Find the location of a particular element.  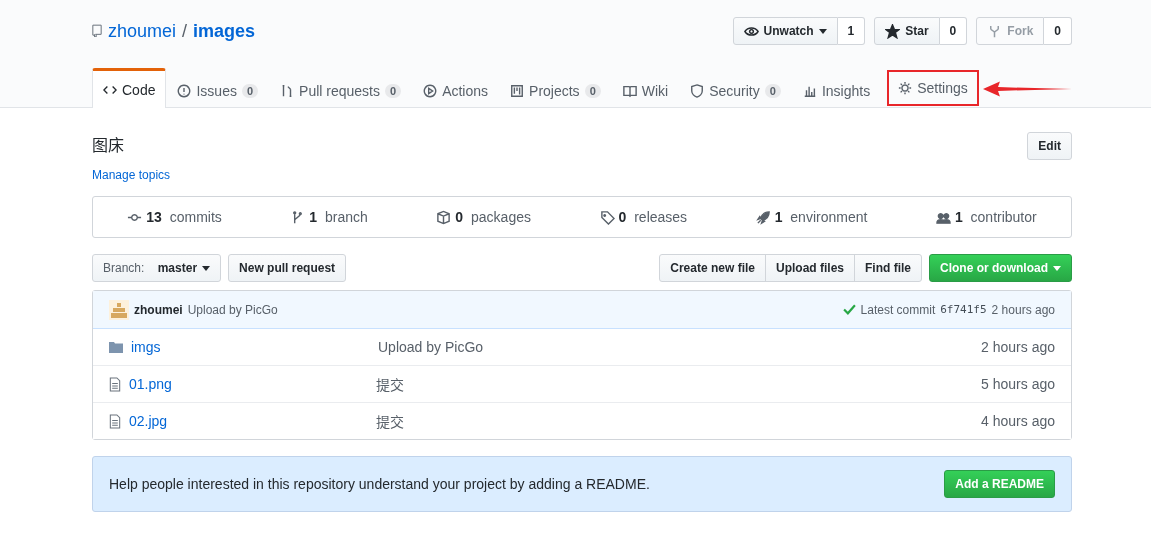

file-age: 5 hours ago is located at coordinates (1018, 384).